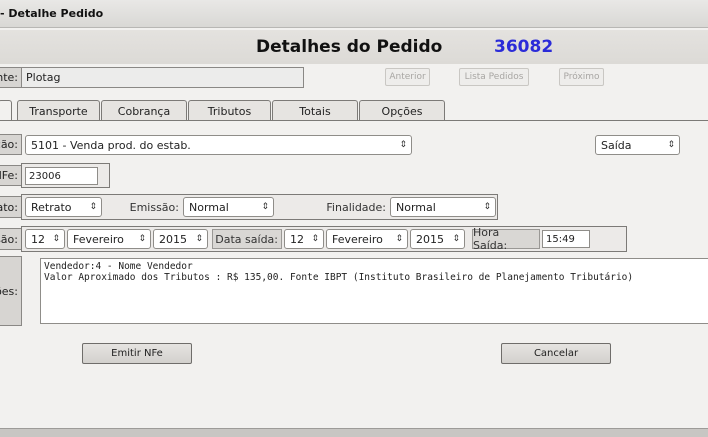  I want to click on order-list-button: Lista Pedidos, so click(494, 77).